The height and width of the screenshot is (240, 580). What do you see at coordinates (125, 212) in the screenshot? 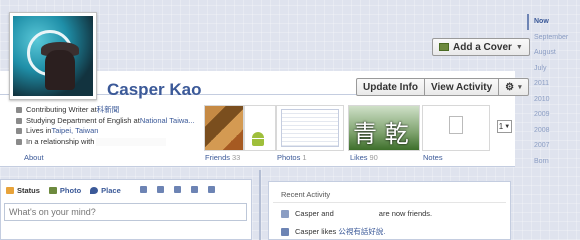
I see `status-input` at bounding box center [125, 212].